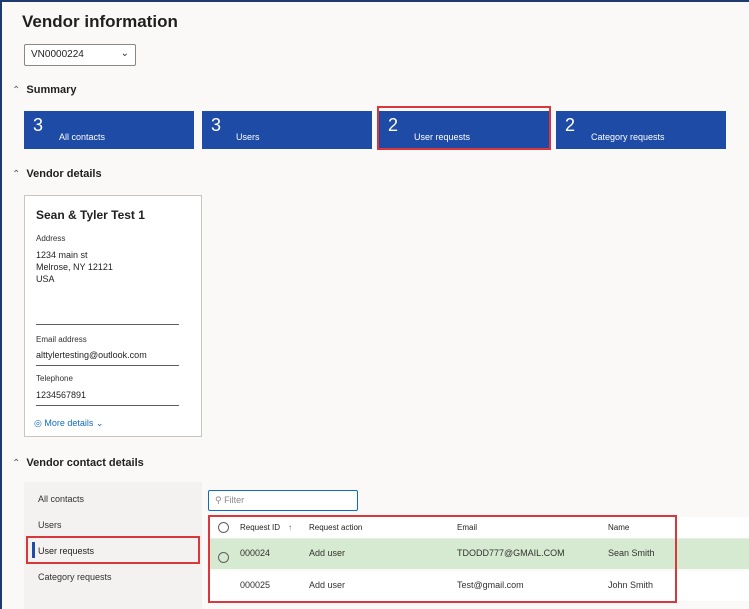 The image size is (749, 609). I want to click on vendor-name: Sean & Tyler Test 1, so click(90, 215).